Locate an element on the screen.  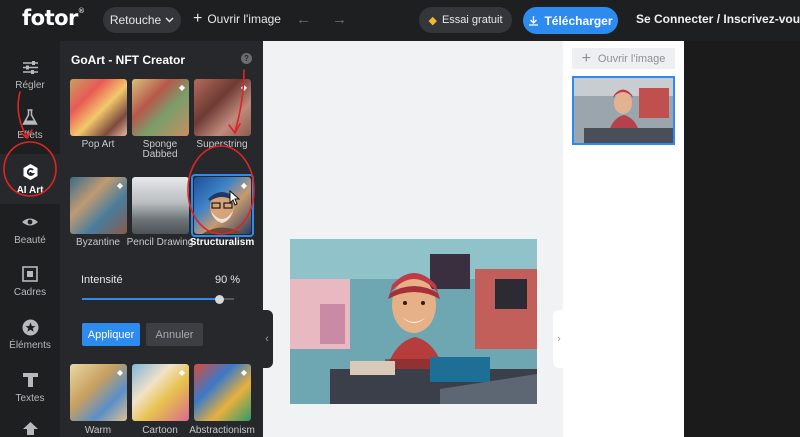
eye-icon is located at coordinates (30, 222).